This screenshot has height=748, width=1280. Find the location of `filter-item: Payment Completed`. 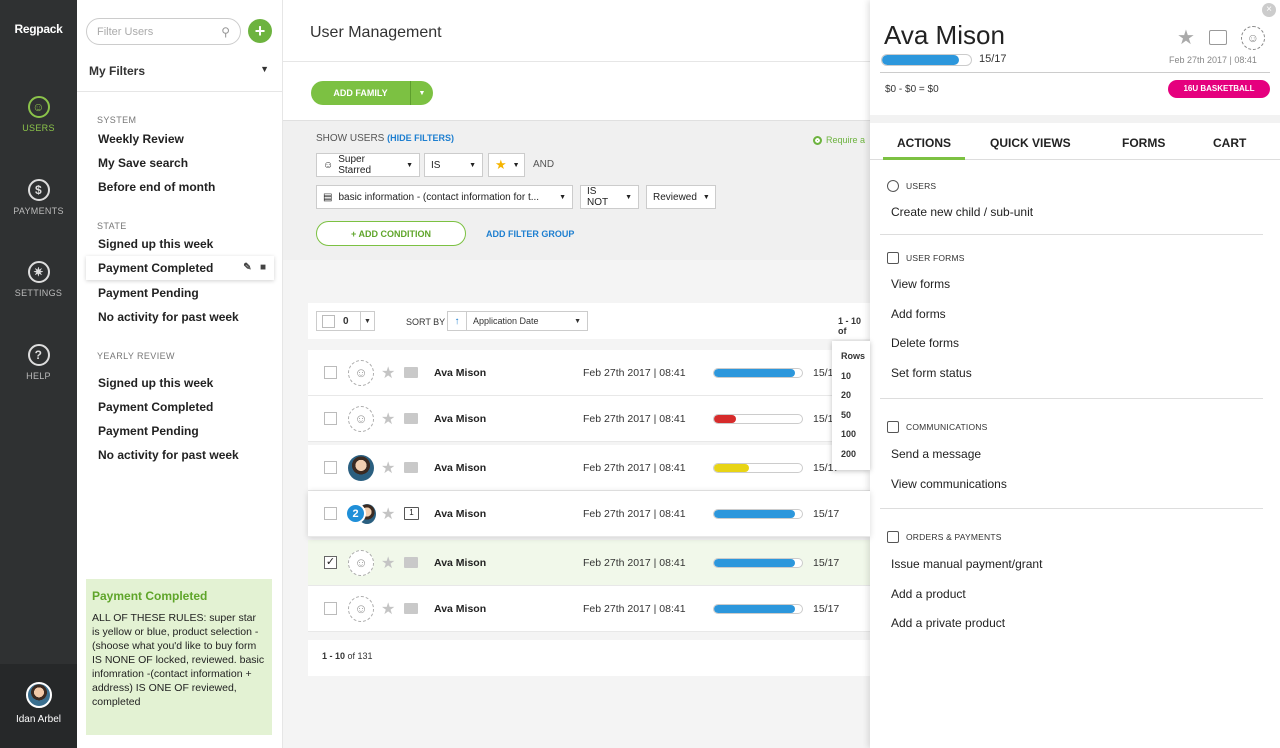

filter-item: Payment Completed is located at coordinates (155, 407).